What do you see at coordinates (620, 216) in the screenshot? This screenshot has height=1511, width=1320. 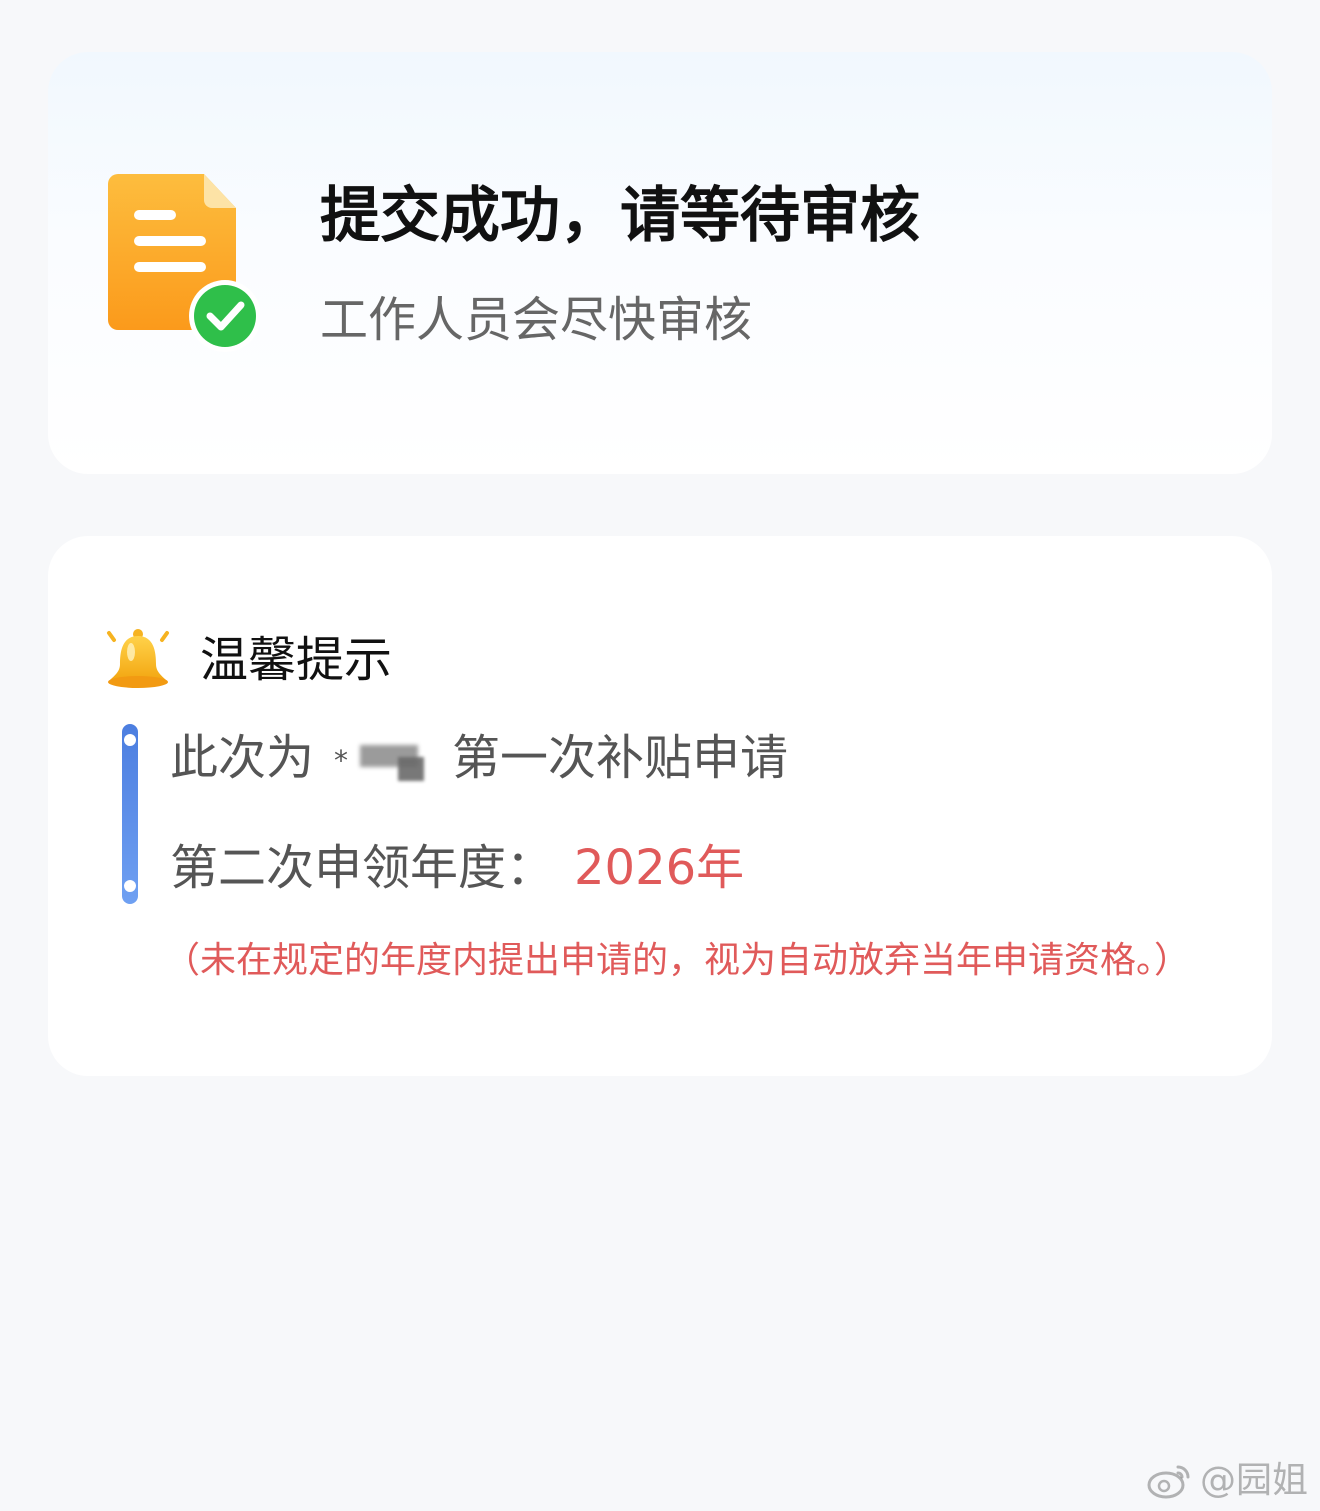 I see `success-title: 提交成功，请等待审核` at bounding box center [620, 216].